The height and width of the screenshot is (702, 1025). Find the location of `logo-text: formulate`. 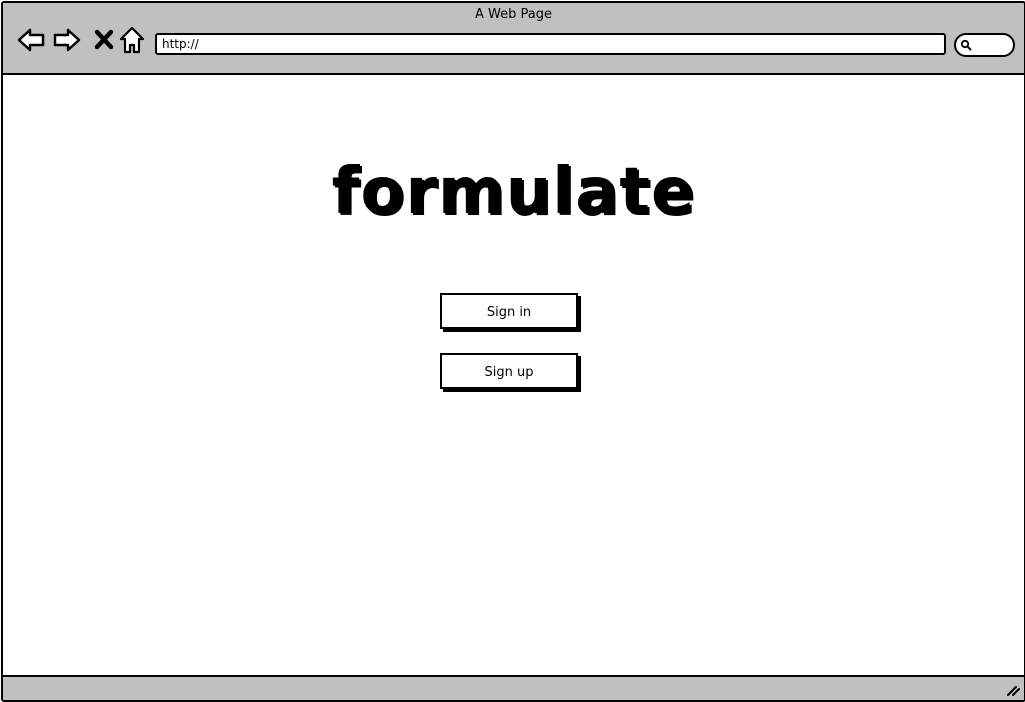

logo-text: formulate is located at coordinates (513, 192).